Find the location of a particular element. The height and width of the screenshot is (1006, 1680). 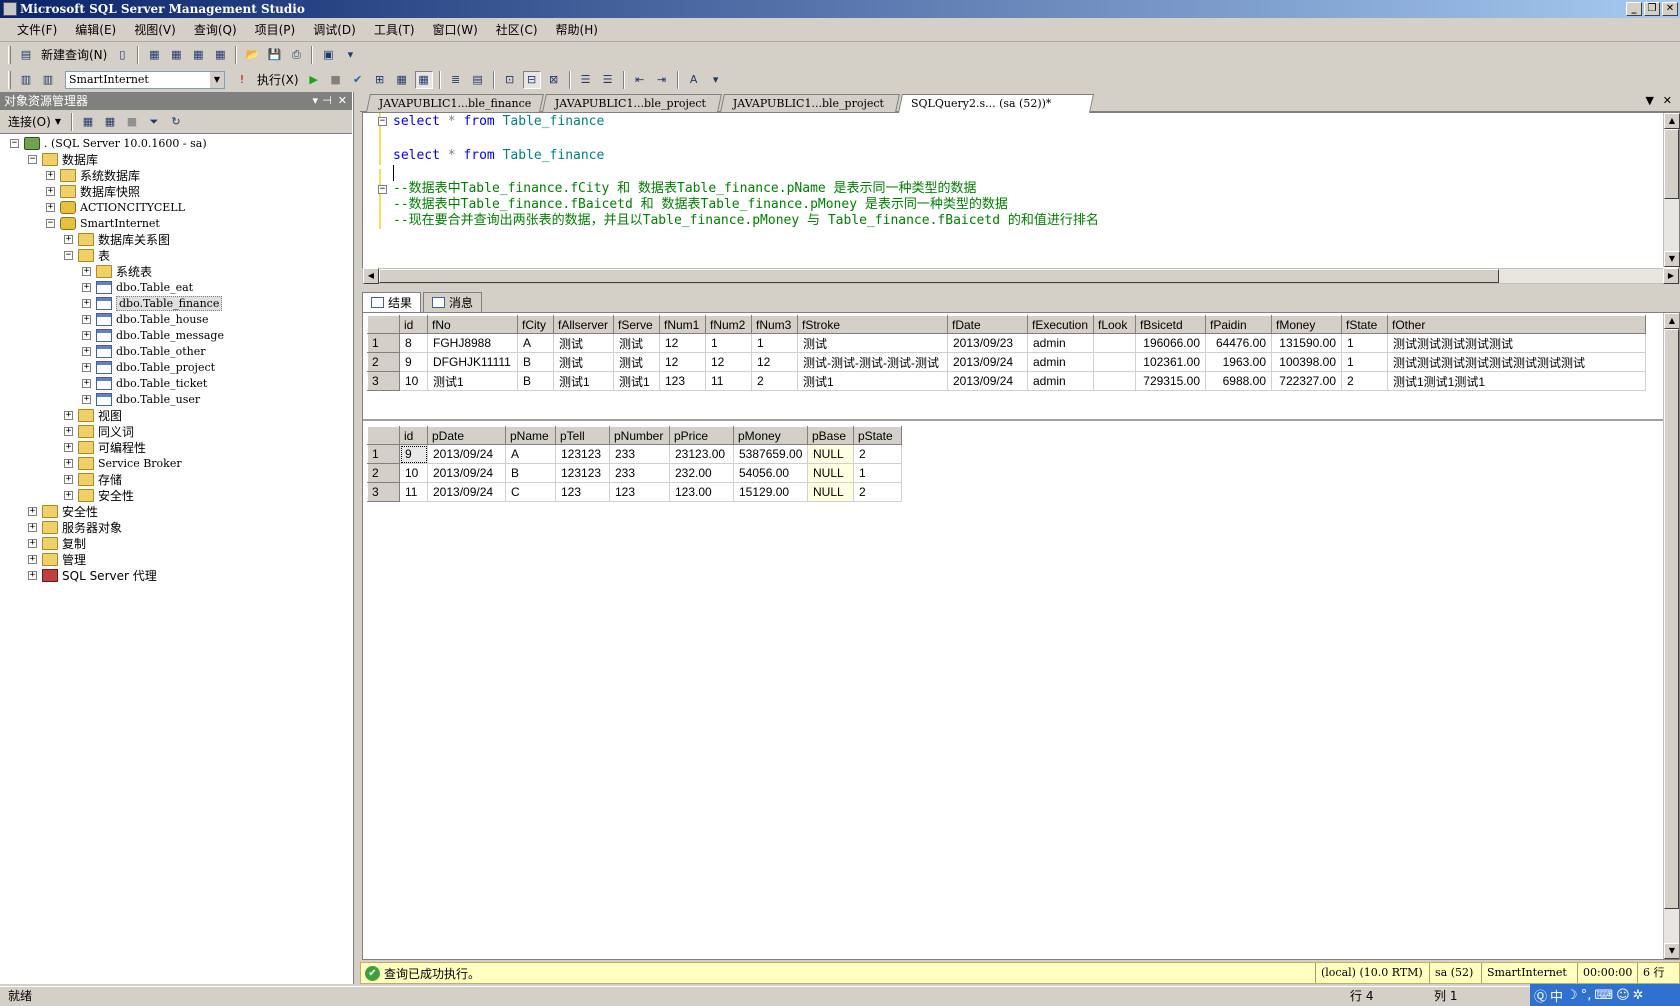

grid-cell: 1963.00 is located at coordinates (1238, 362).